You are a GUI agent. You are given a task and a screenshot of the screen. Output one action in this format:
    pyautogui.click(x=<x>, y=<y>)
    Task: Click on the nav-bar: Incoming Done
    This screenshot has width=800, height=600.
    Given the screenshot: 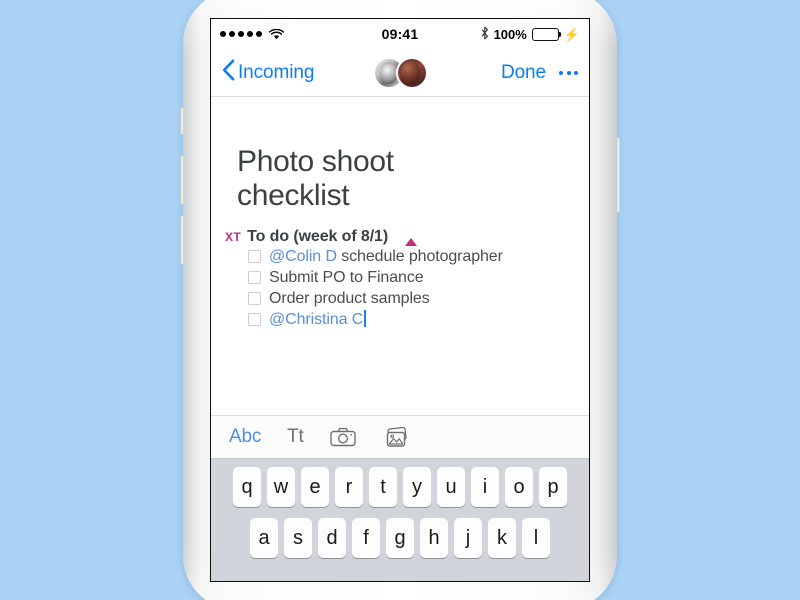 What is the action you would take?
    pyautogui.click(x=400, y=73)
    